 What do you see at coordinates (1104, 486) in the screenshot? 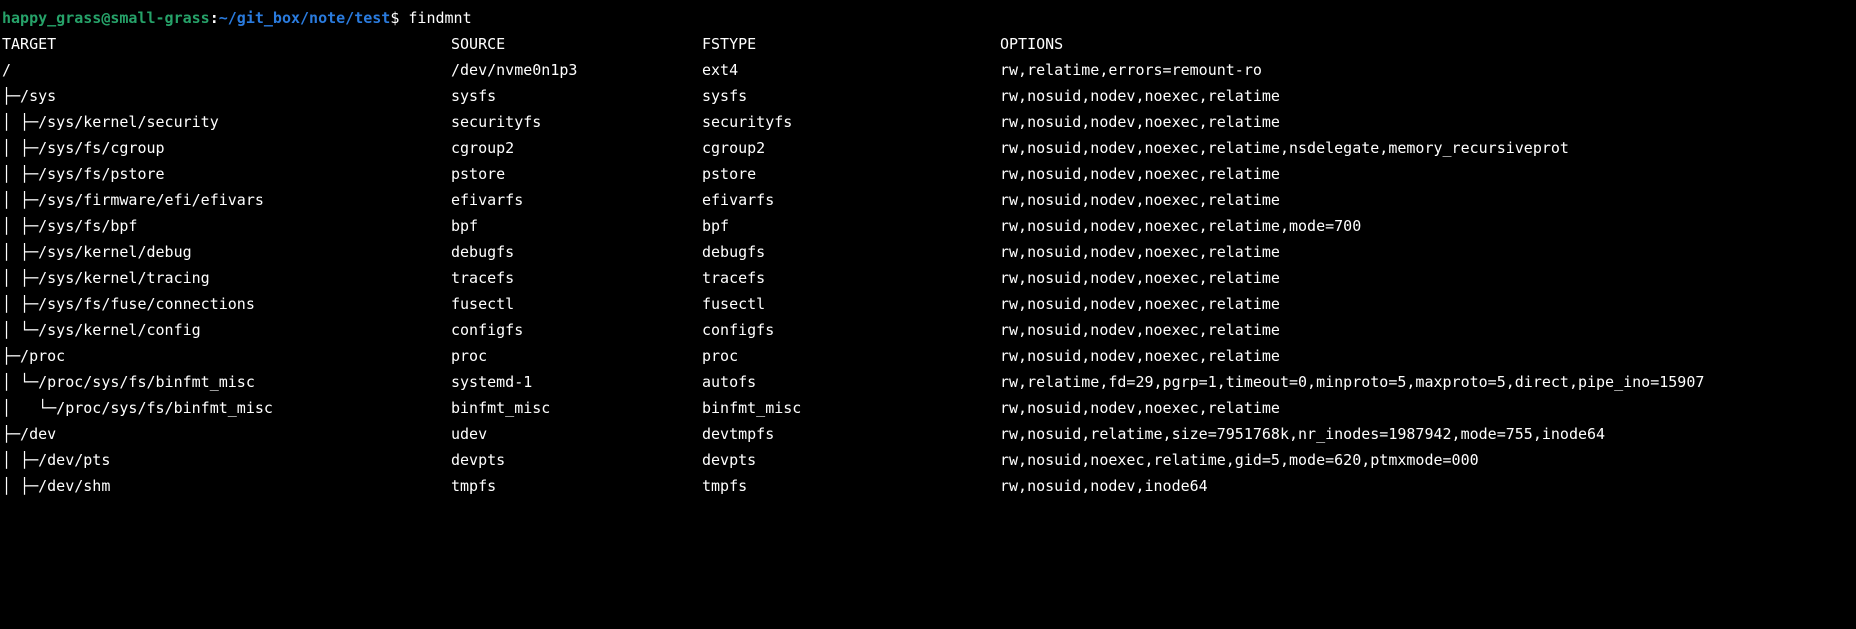
I see `row-options: rw,nosuid,nodev,inode64` at bounding box center [1104, 486].